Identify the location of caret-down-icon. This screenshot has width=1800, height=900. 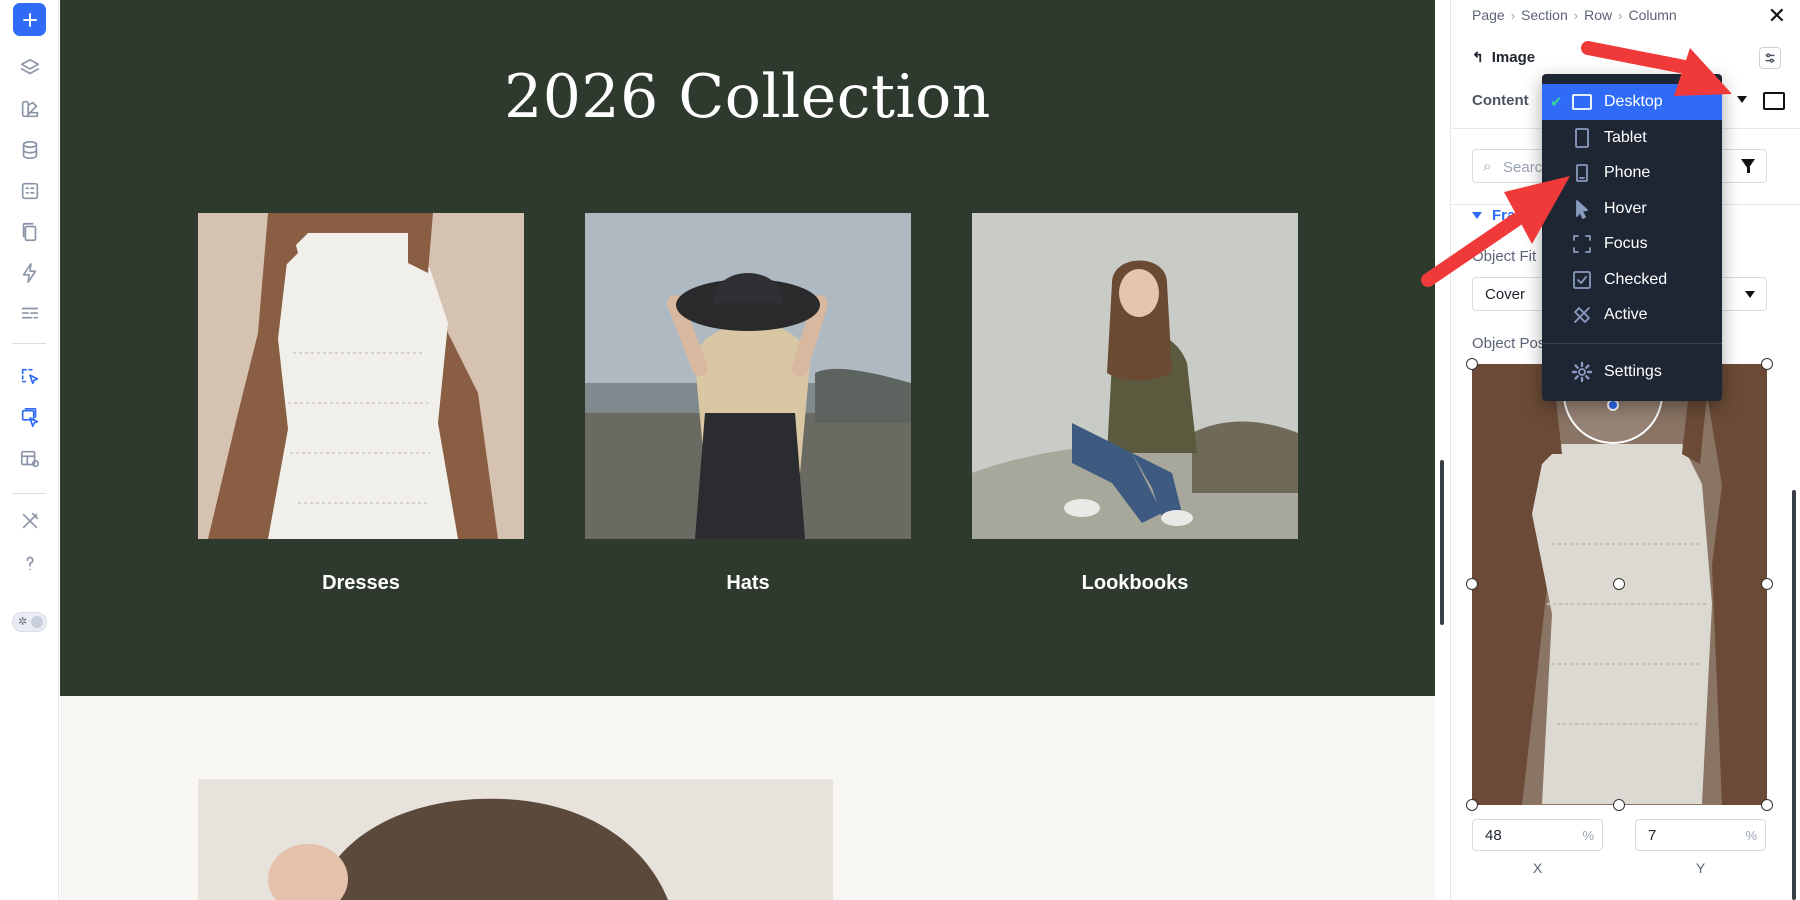
(1477, 215).